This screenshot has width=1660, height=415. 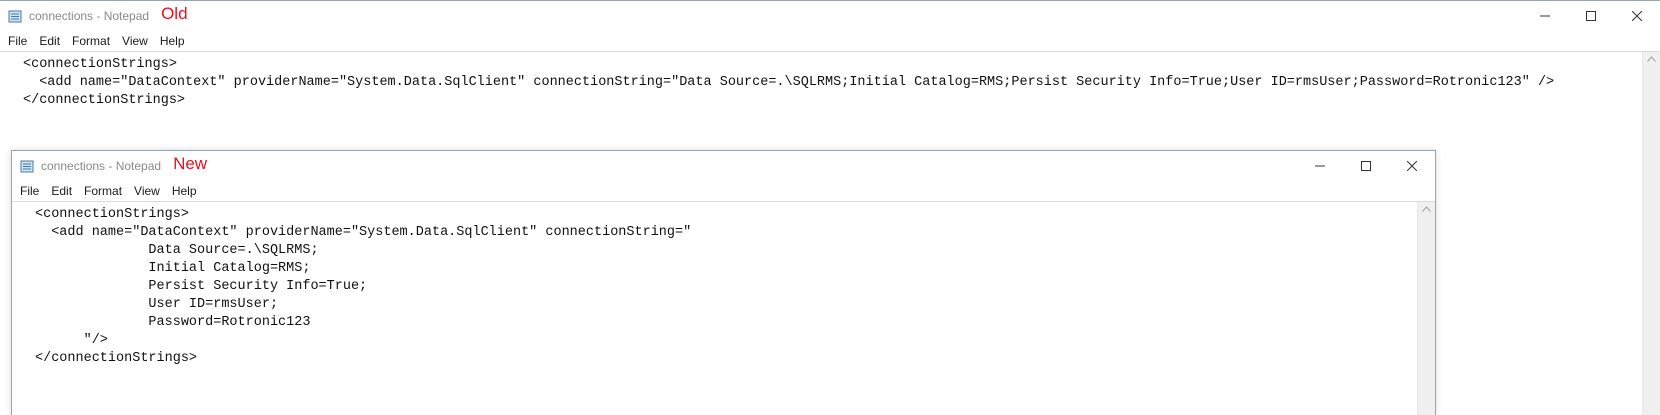 I want to click on new-label: New, so click(x=190, y=163).